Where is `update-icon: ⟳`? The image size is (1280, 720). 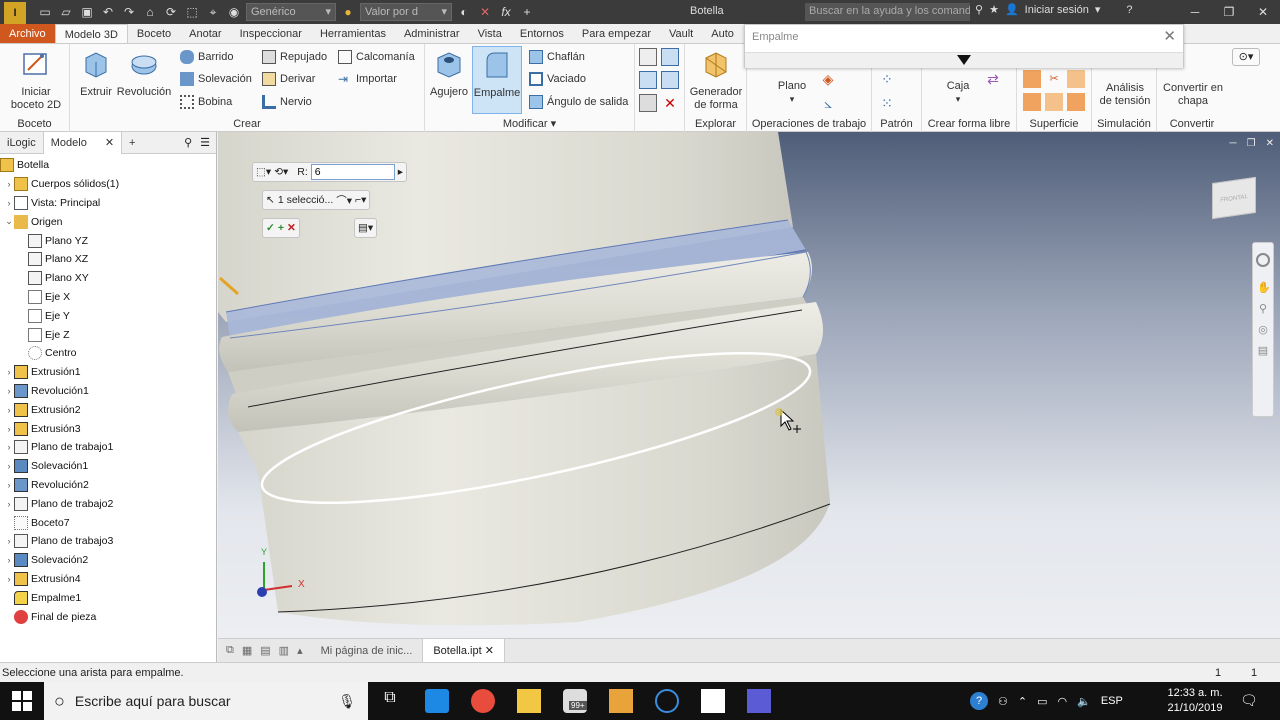 update-icon: ⟳ is located at coordinates (171, 12).